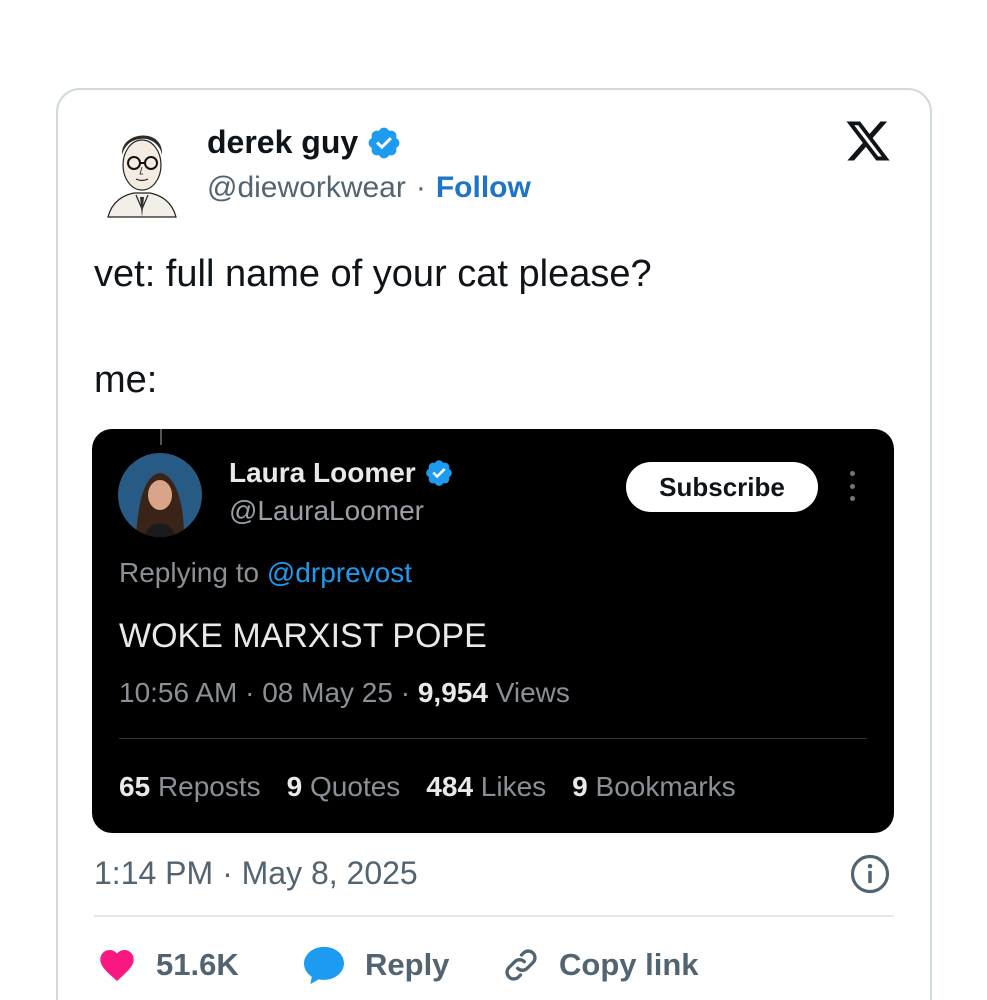 The height and width of the screenshot is (1000, 987). I want to click on quoted-author-name-row: Laura Loomer, so click(341, 473).